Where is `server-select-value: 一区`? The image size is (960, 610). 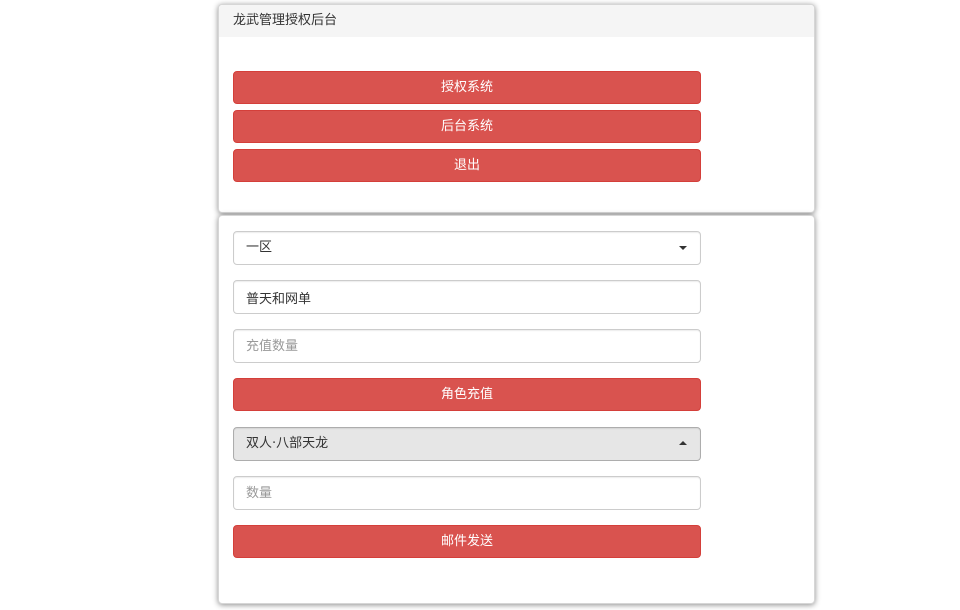
server-select-value: 一区 is located at coordinates (259, 247).